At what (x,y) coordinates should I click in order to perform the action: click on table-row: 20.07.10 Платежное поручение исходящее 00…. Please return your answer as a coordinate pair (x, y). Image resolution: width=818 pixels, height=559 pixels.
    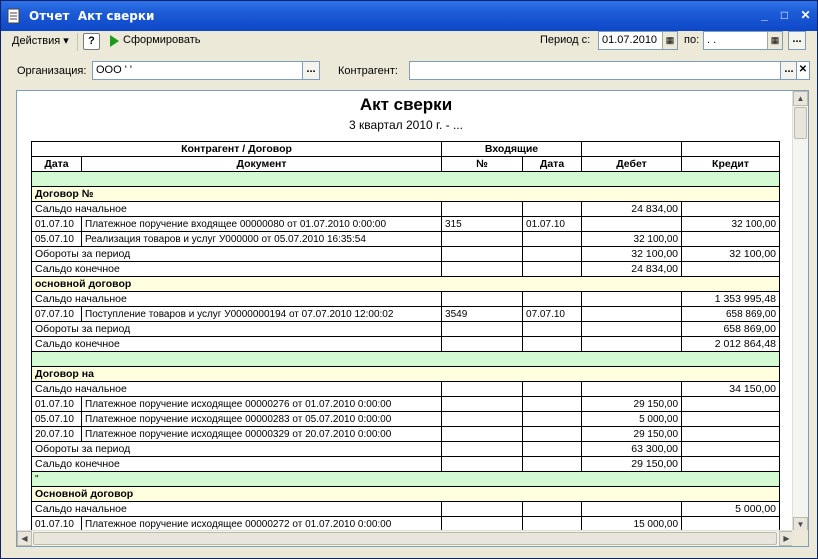
    Looking at the image, I should click on (406, 434).